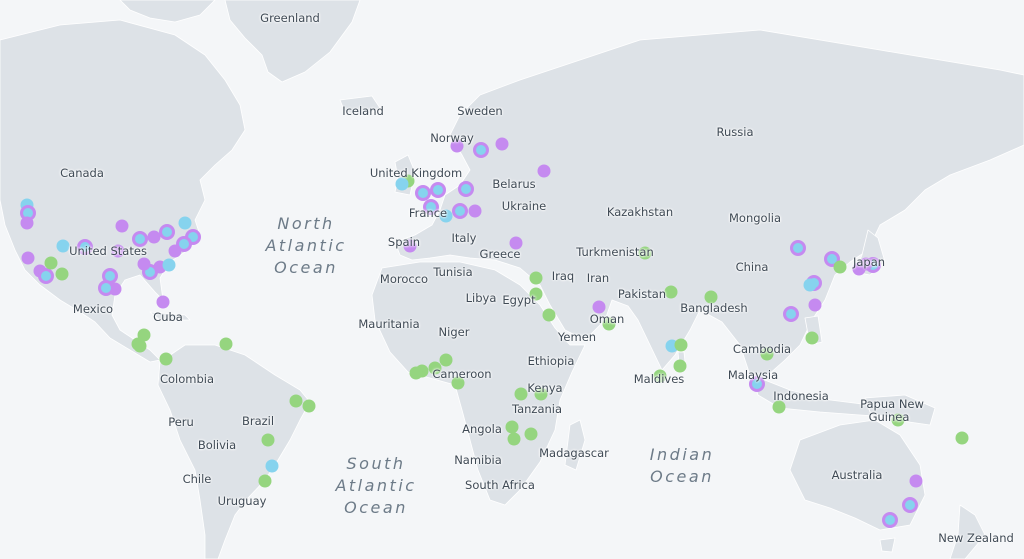 This screenshot has height=559, width=1024. What do you see at coordinates (753, 375) in the screenshot?
I see `label-malaysia: Malaysia` at bounding box center [753, 375].